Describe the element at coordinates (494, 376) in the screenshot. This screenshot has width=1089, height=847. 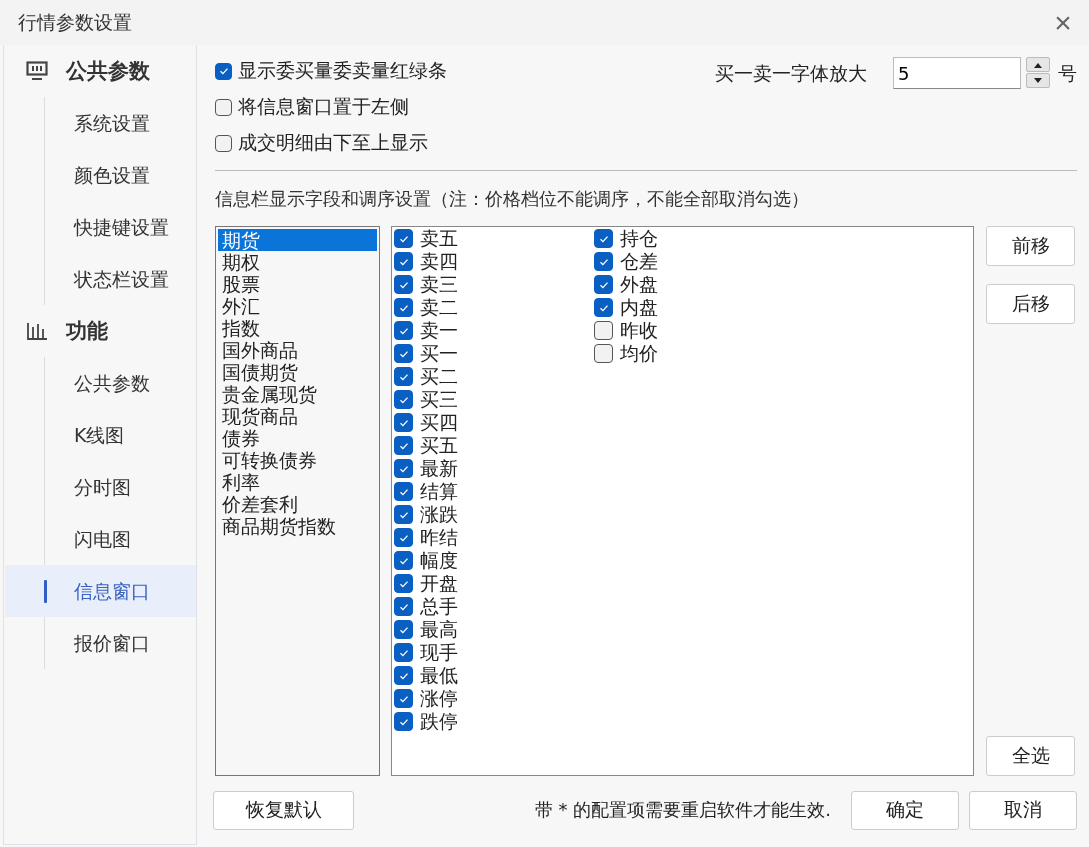
I see `field-checkbox: 买二` at that location.